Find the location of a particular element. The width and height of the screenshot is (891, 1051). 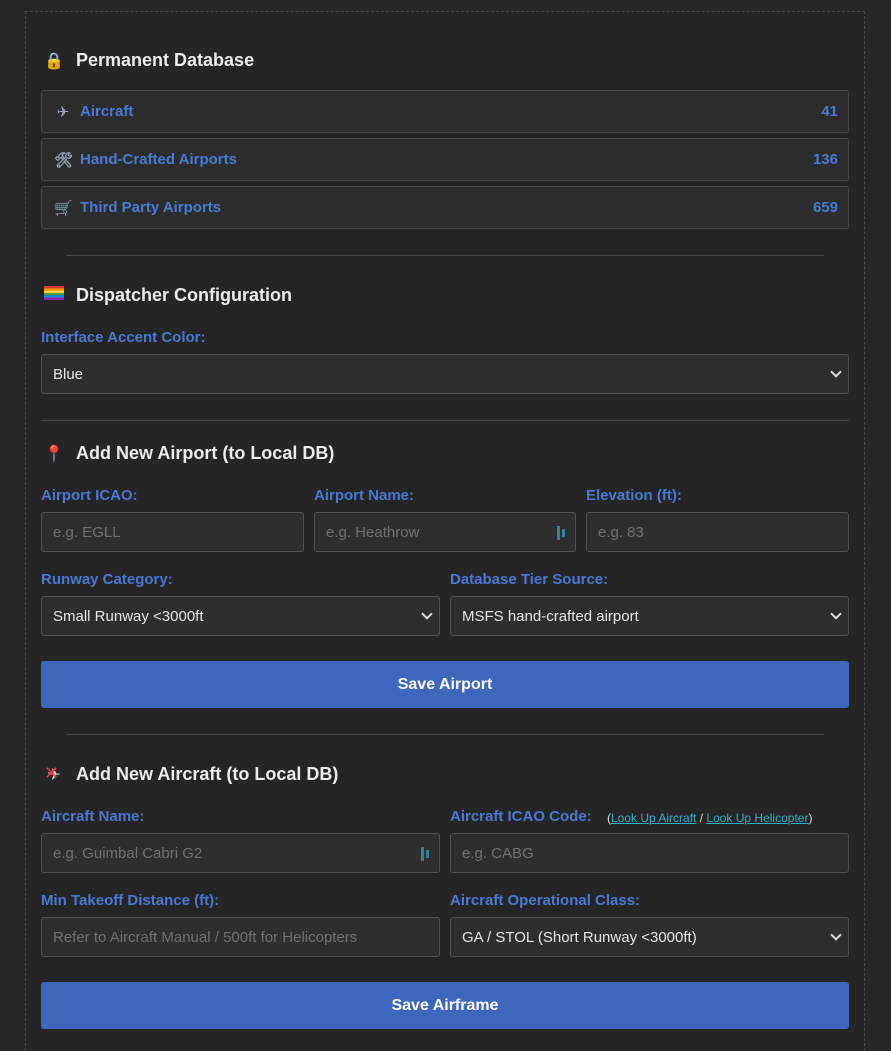

aircraft-name-input: e.g. Guimbal Cabri G2 is located at coordinates (240, 853).